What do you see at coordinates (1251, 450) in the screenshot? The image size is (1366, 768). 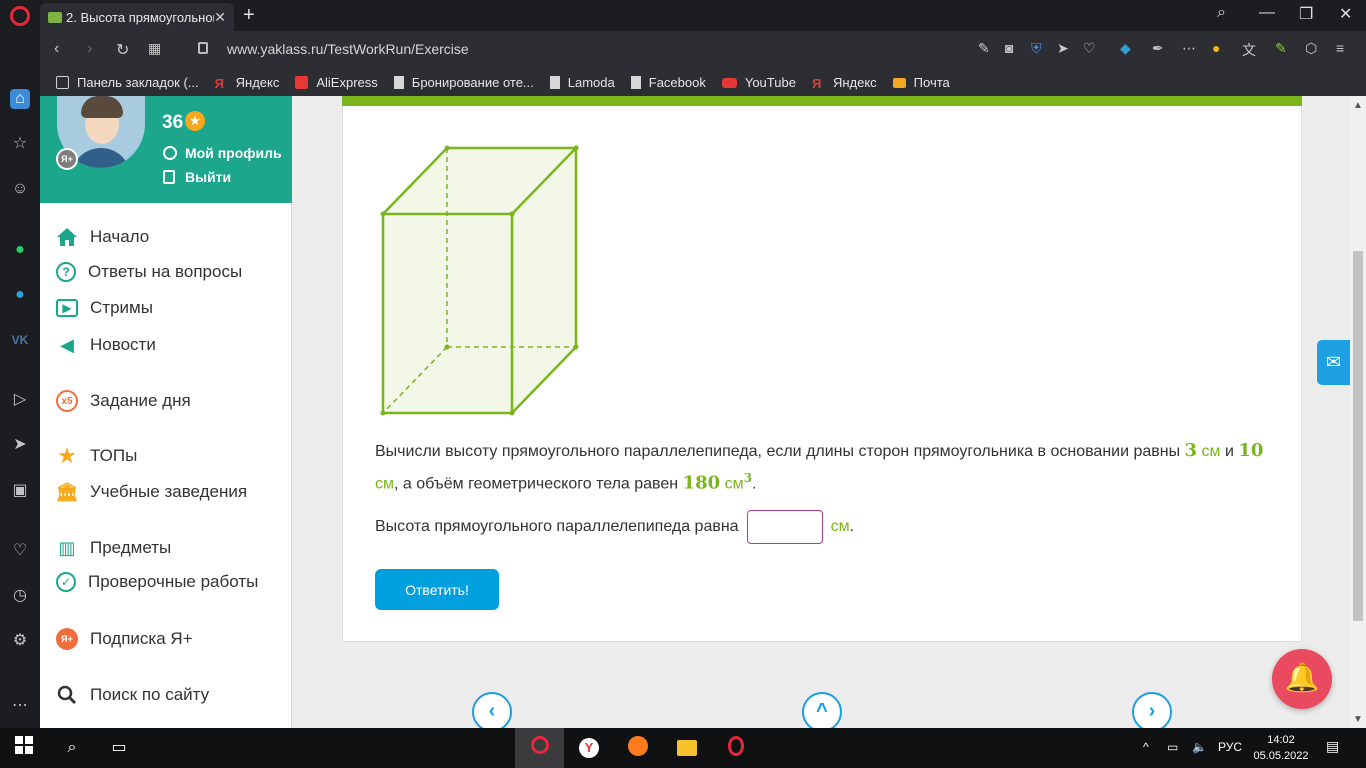 I see `value-b: 10` at bounding box center [1251, 450].